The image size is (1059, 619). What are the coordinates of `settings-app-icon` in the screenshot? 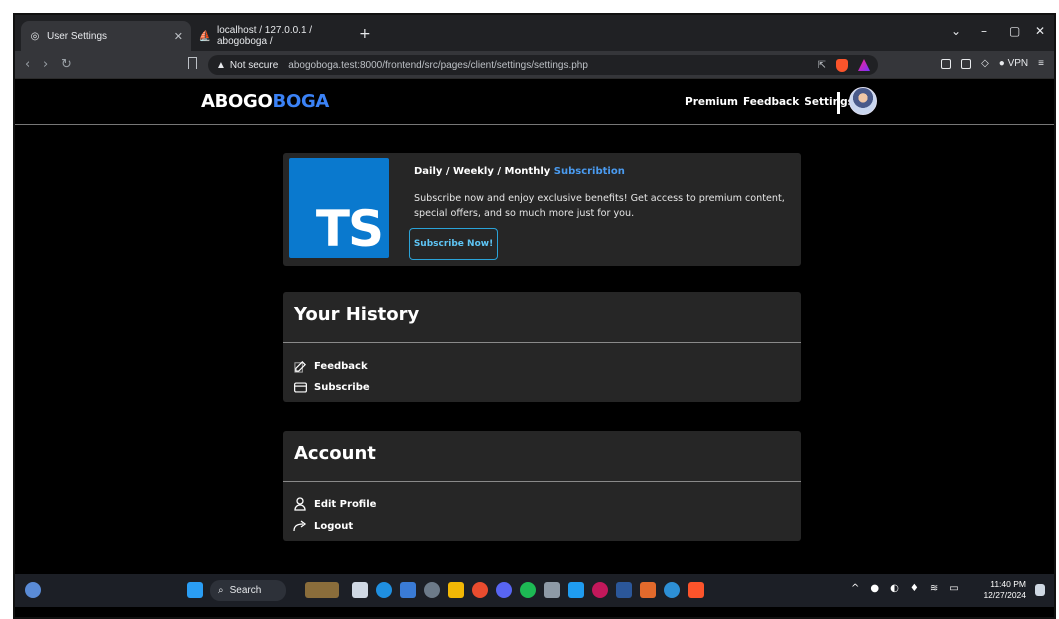 It's located at (432, 590).